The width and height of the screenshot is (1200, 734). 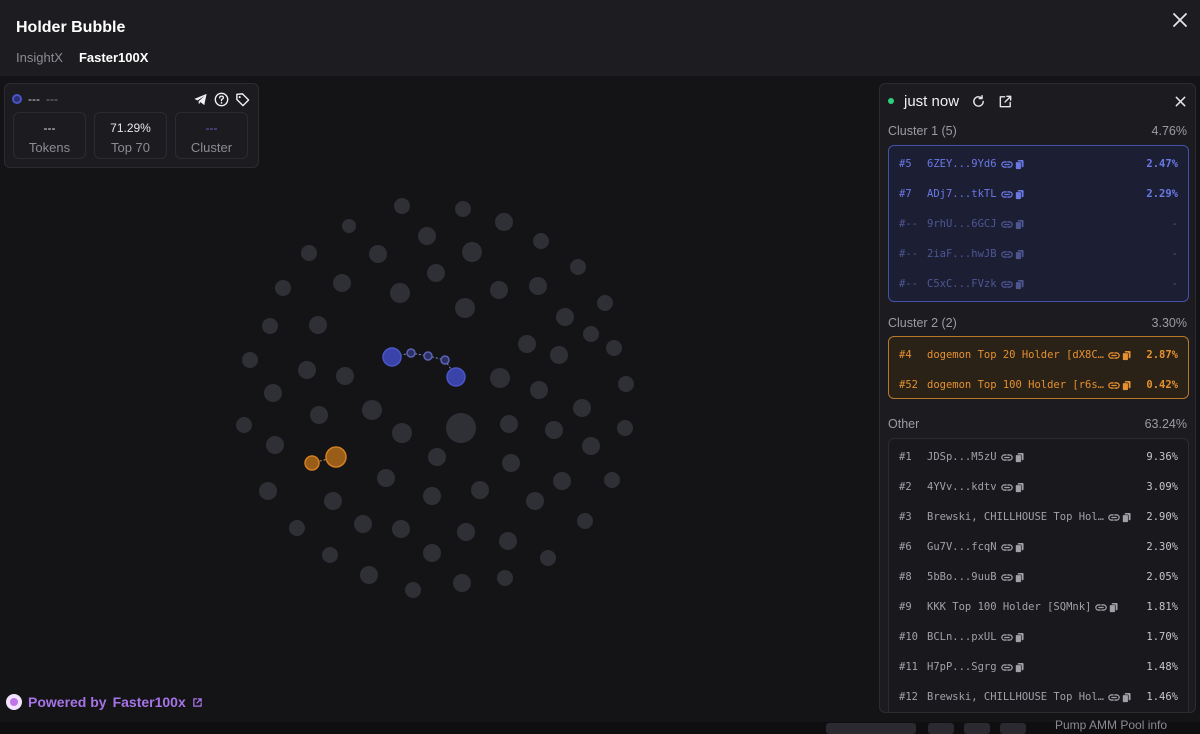 I want to click on holder-row: #6 Gu7V...fcqN 2.30%, so click(x=1038, y=547).